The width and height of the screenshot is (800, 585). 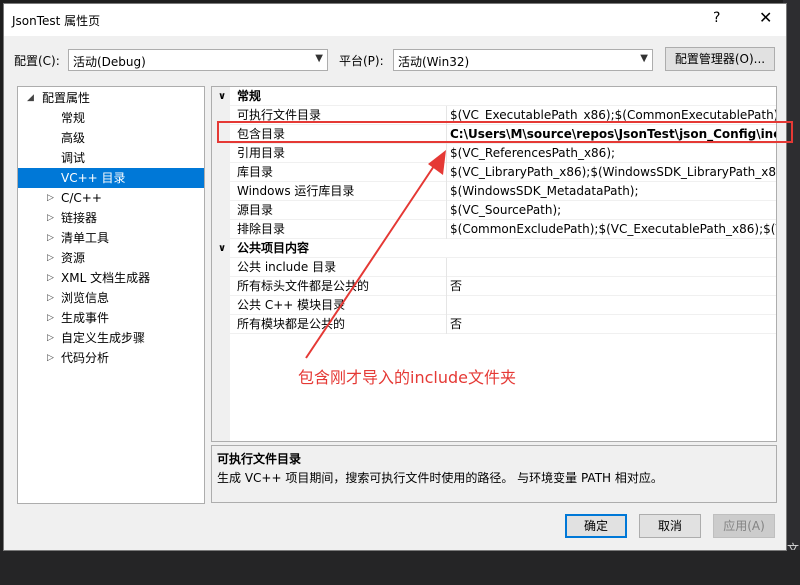 I want to click on annotation-arrow, so click(x=375, y=254).